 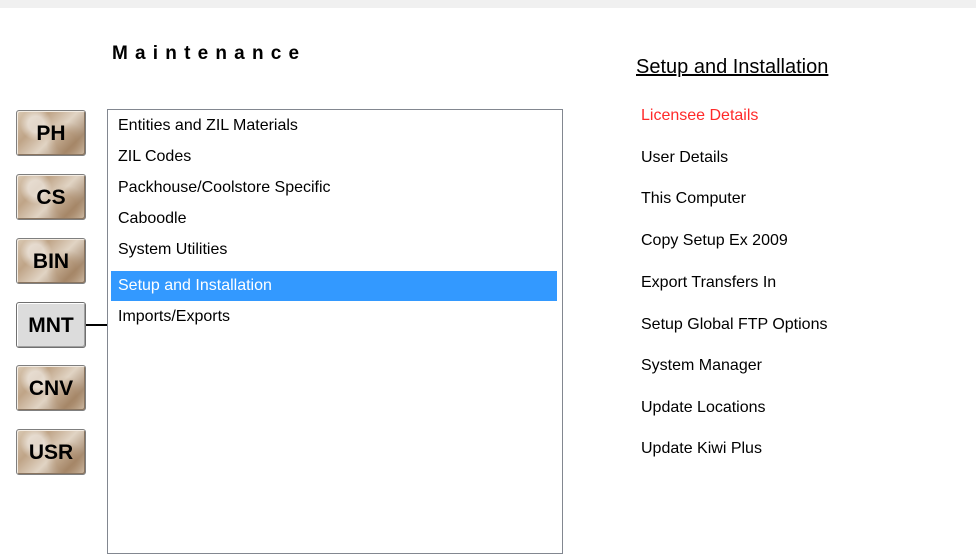 I want to click on module-button-label: MNT, so click(x=51, y=325).